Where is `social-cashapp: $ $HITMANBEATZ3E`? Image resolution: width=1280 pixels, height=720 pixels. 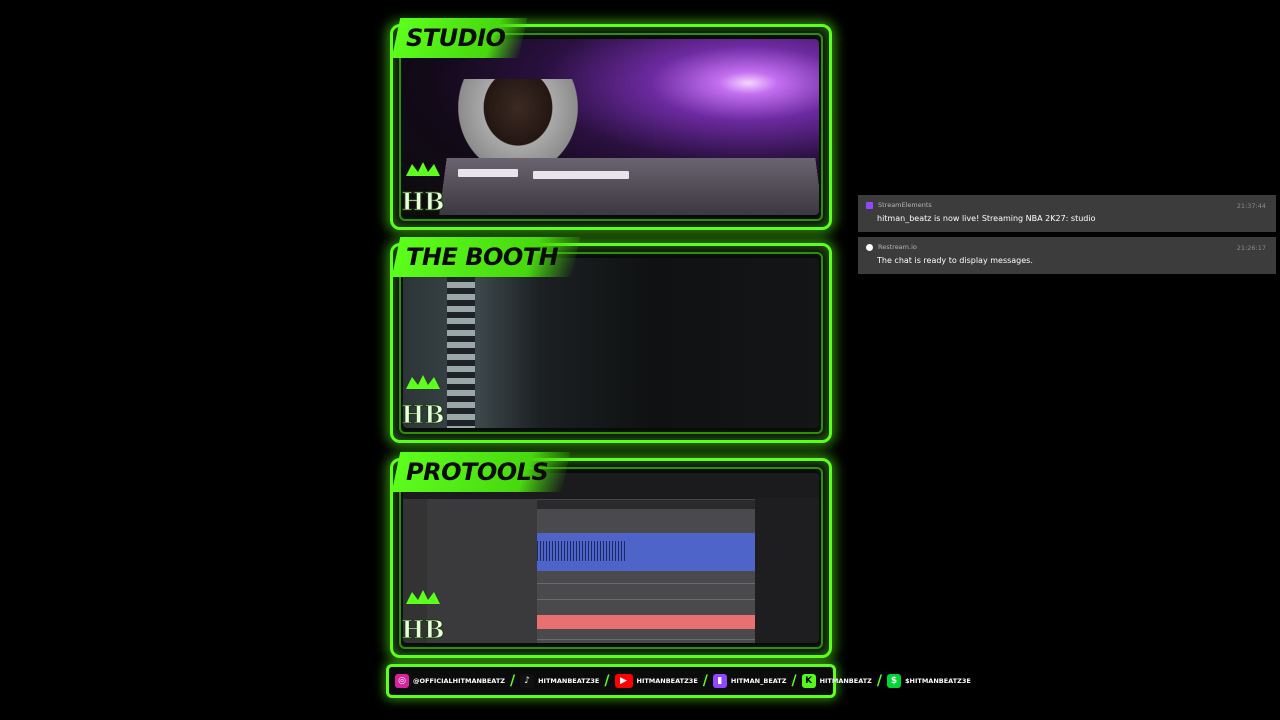 social-cashapp: $ $HITMANBEATZ3E is located at coordinates (929, 681).